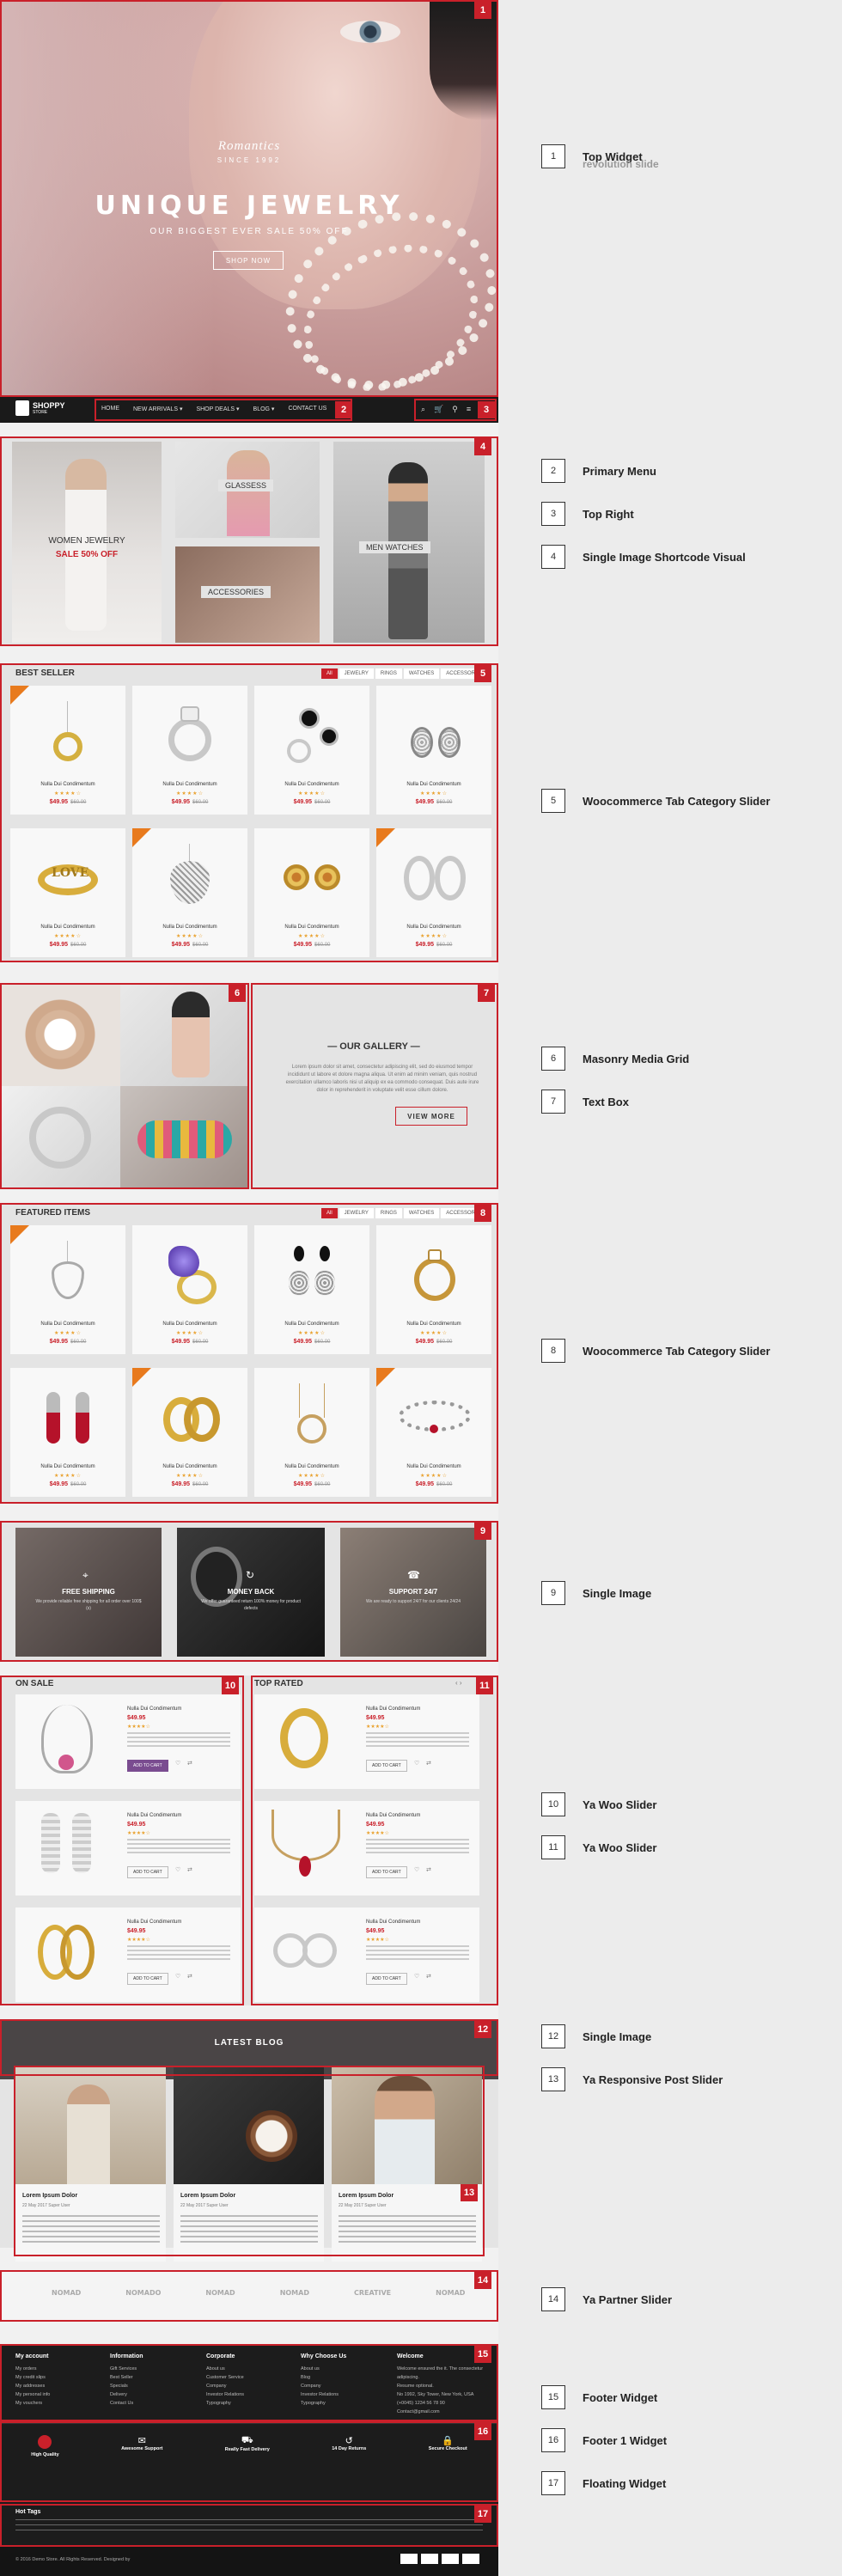 This screenshot has width=842, height=2576. I want to click on label-floating-widget: 17 Floating Widget, so click(604, 2483).